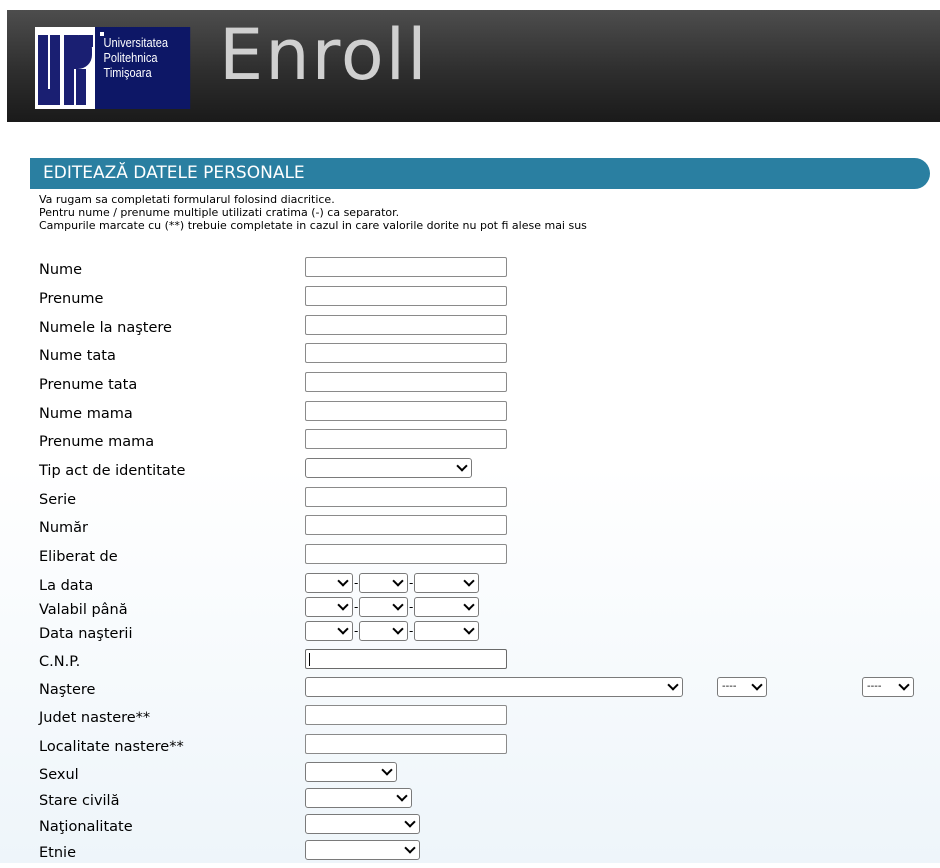  What do you see at coordinates (406, 497) in the screenshot?
I see `serie-input` at bounding box center [406, 497].